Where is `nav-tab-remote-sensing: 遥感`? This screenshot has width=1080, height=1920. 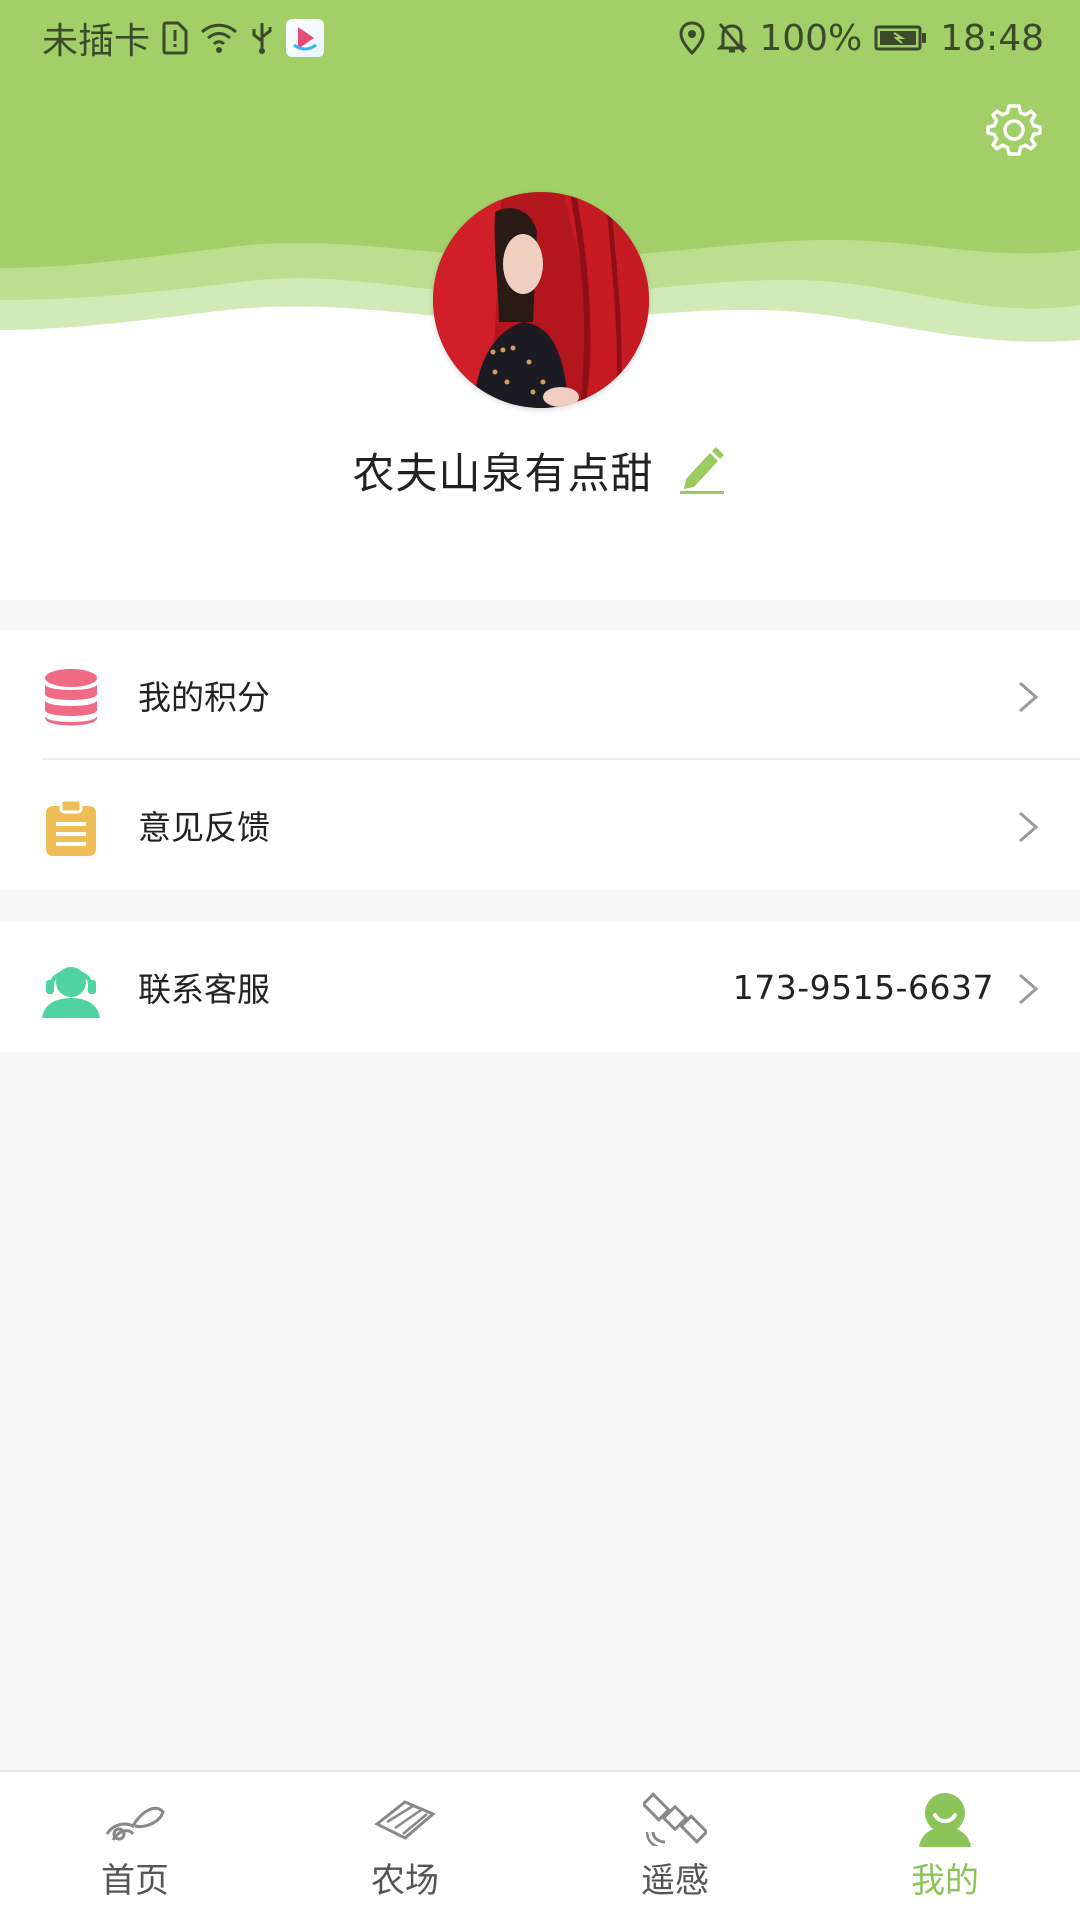
nav-tab-remote-sensing: 遥感 is located at coordinates (675, 1846).